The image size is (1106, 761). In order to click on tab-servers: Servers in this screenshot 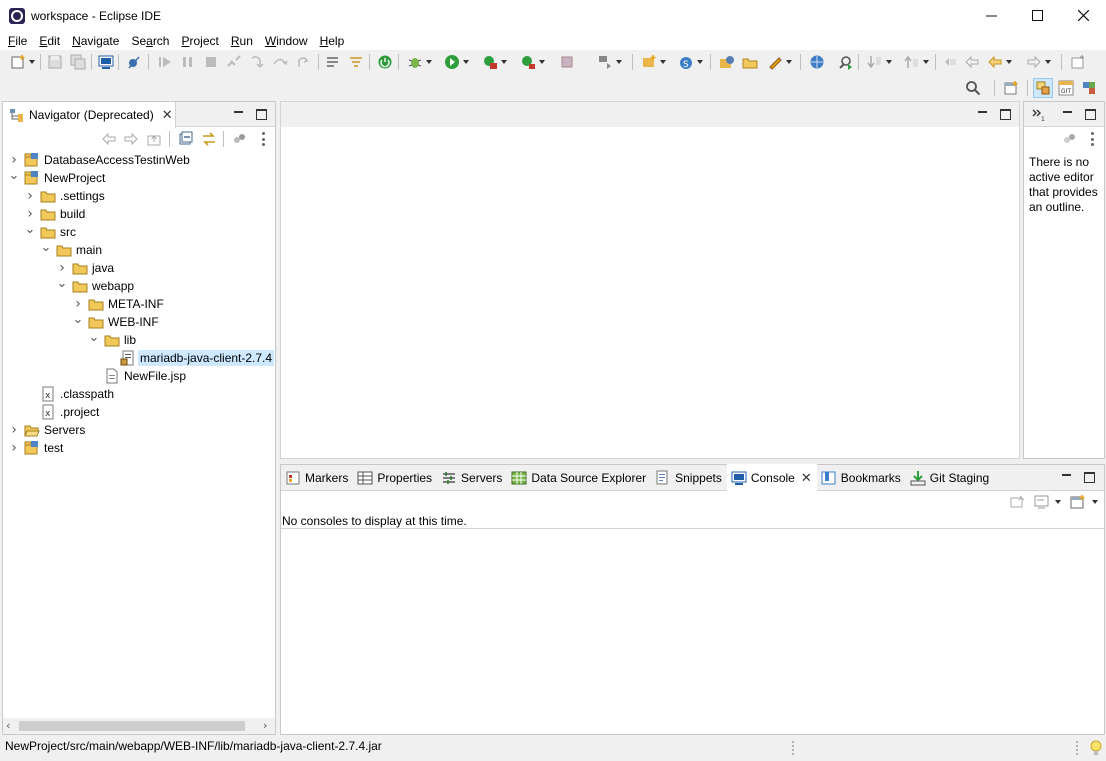, I will do `click(472, 478)`.